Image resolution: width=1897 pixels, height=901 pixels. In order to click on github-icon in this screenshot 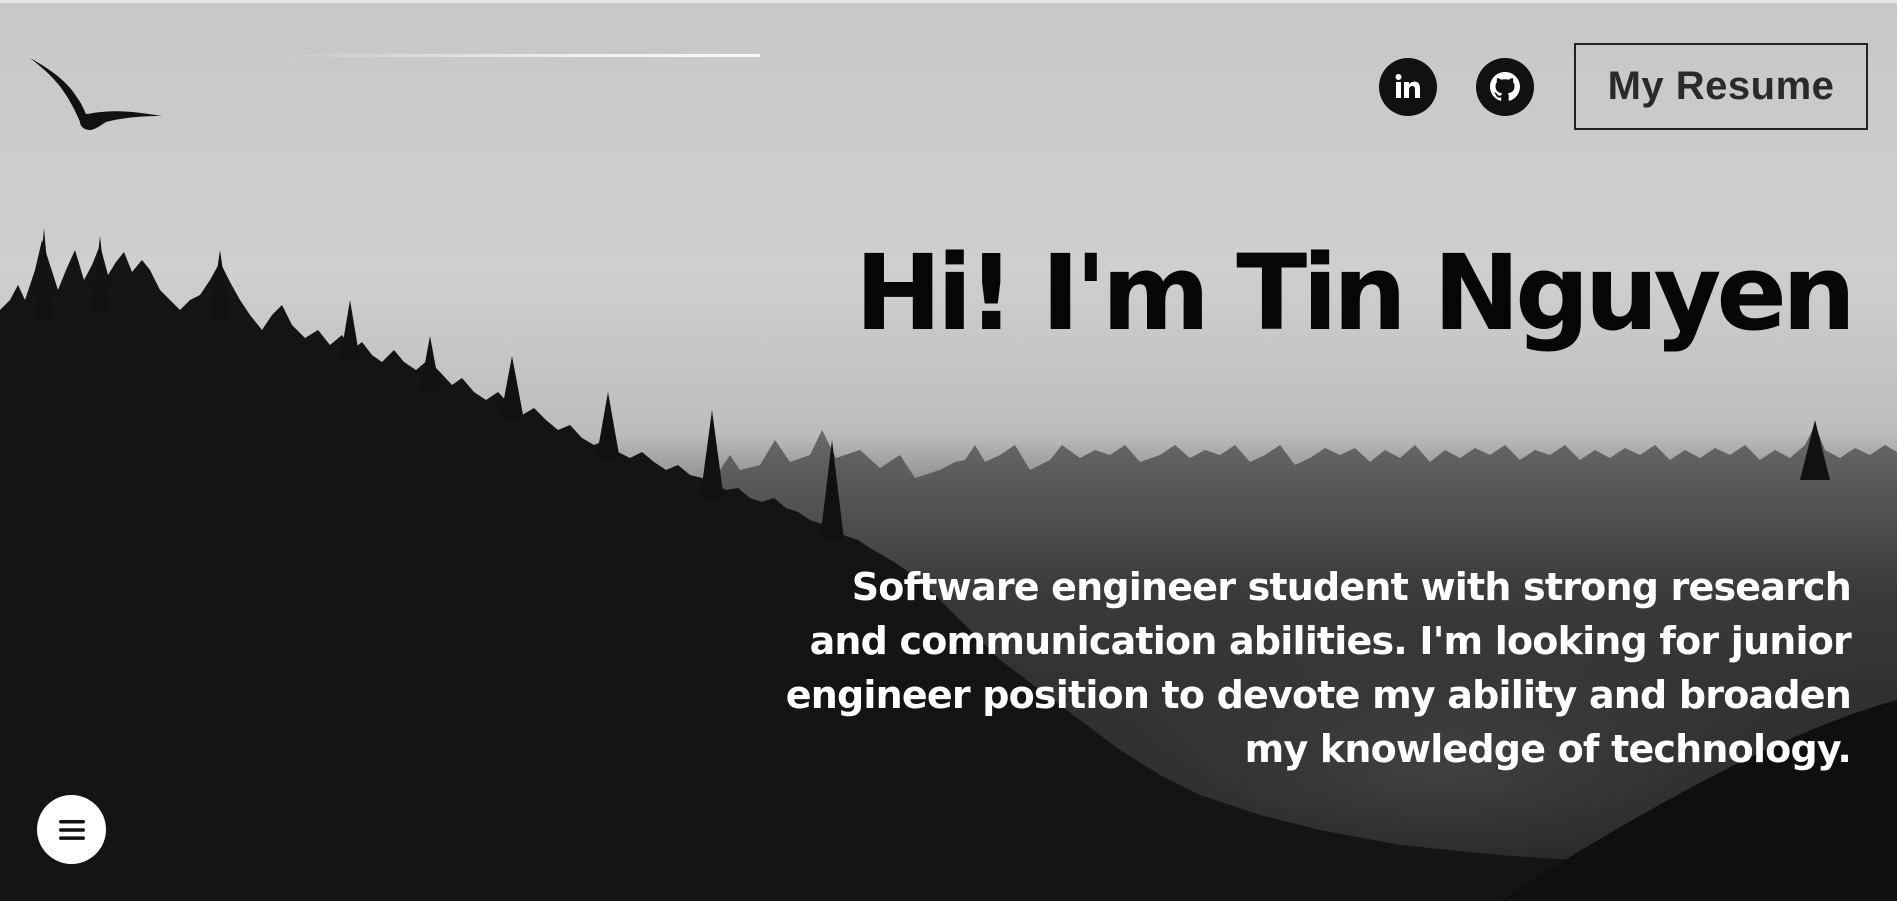, I will do `click(1505, 86)`.